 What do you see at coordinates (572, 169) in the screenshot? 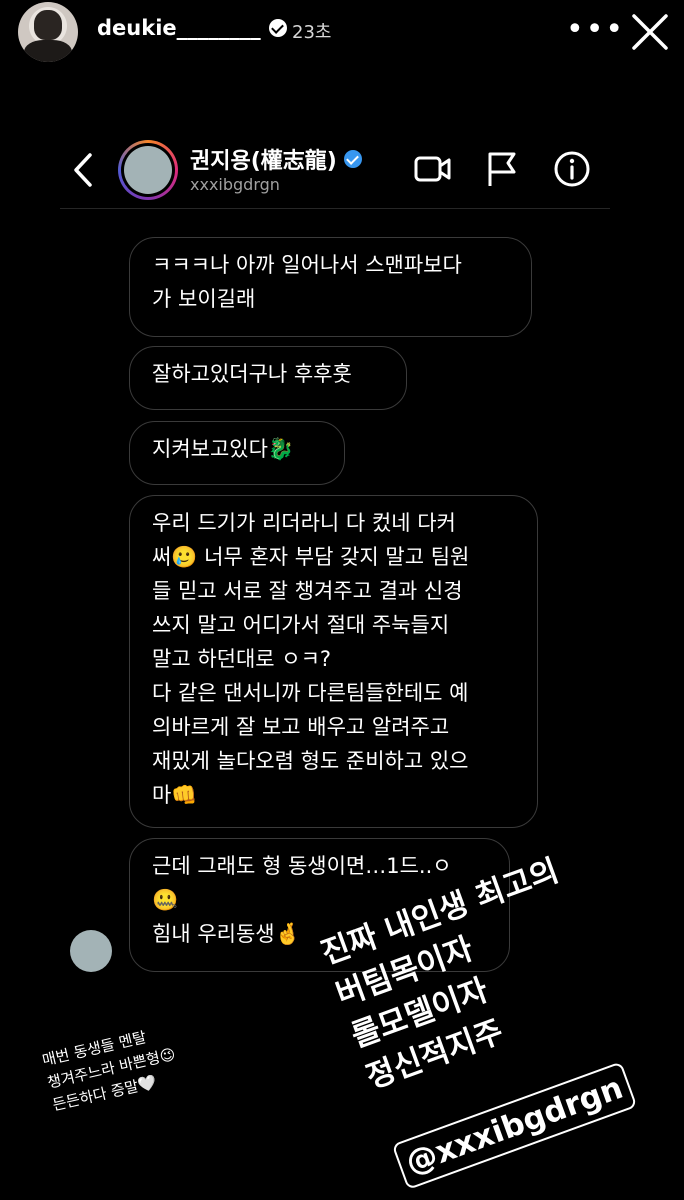
I see `info-icon` at bounding box center [572, 169].